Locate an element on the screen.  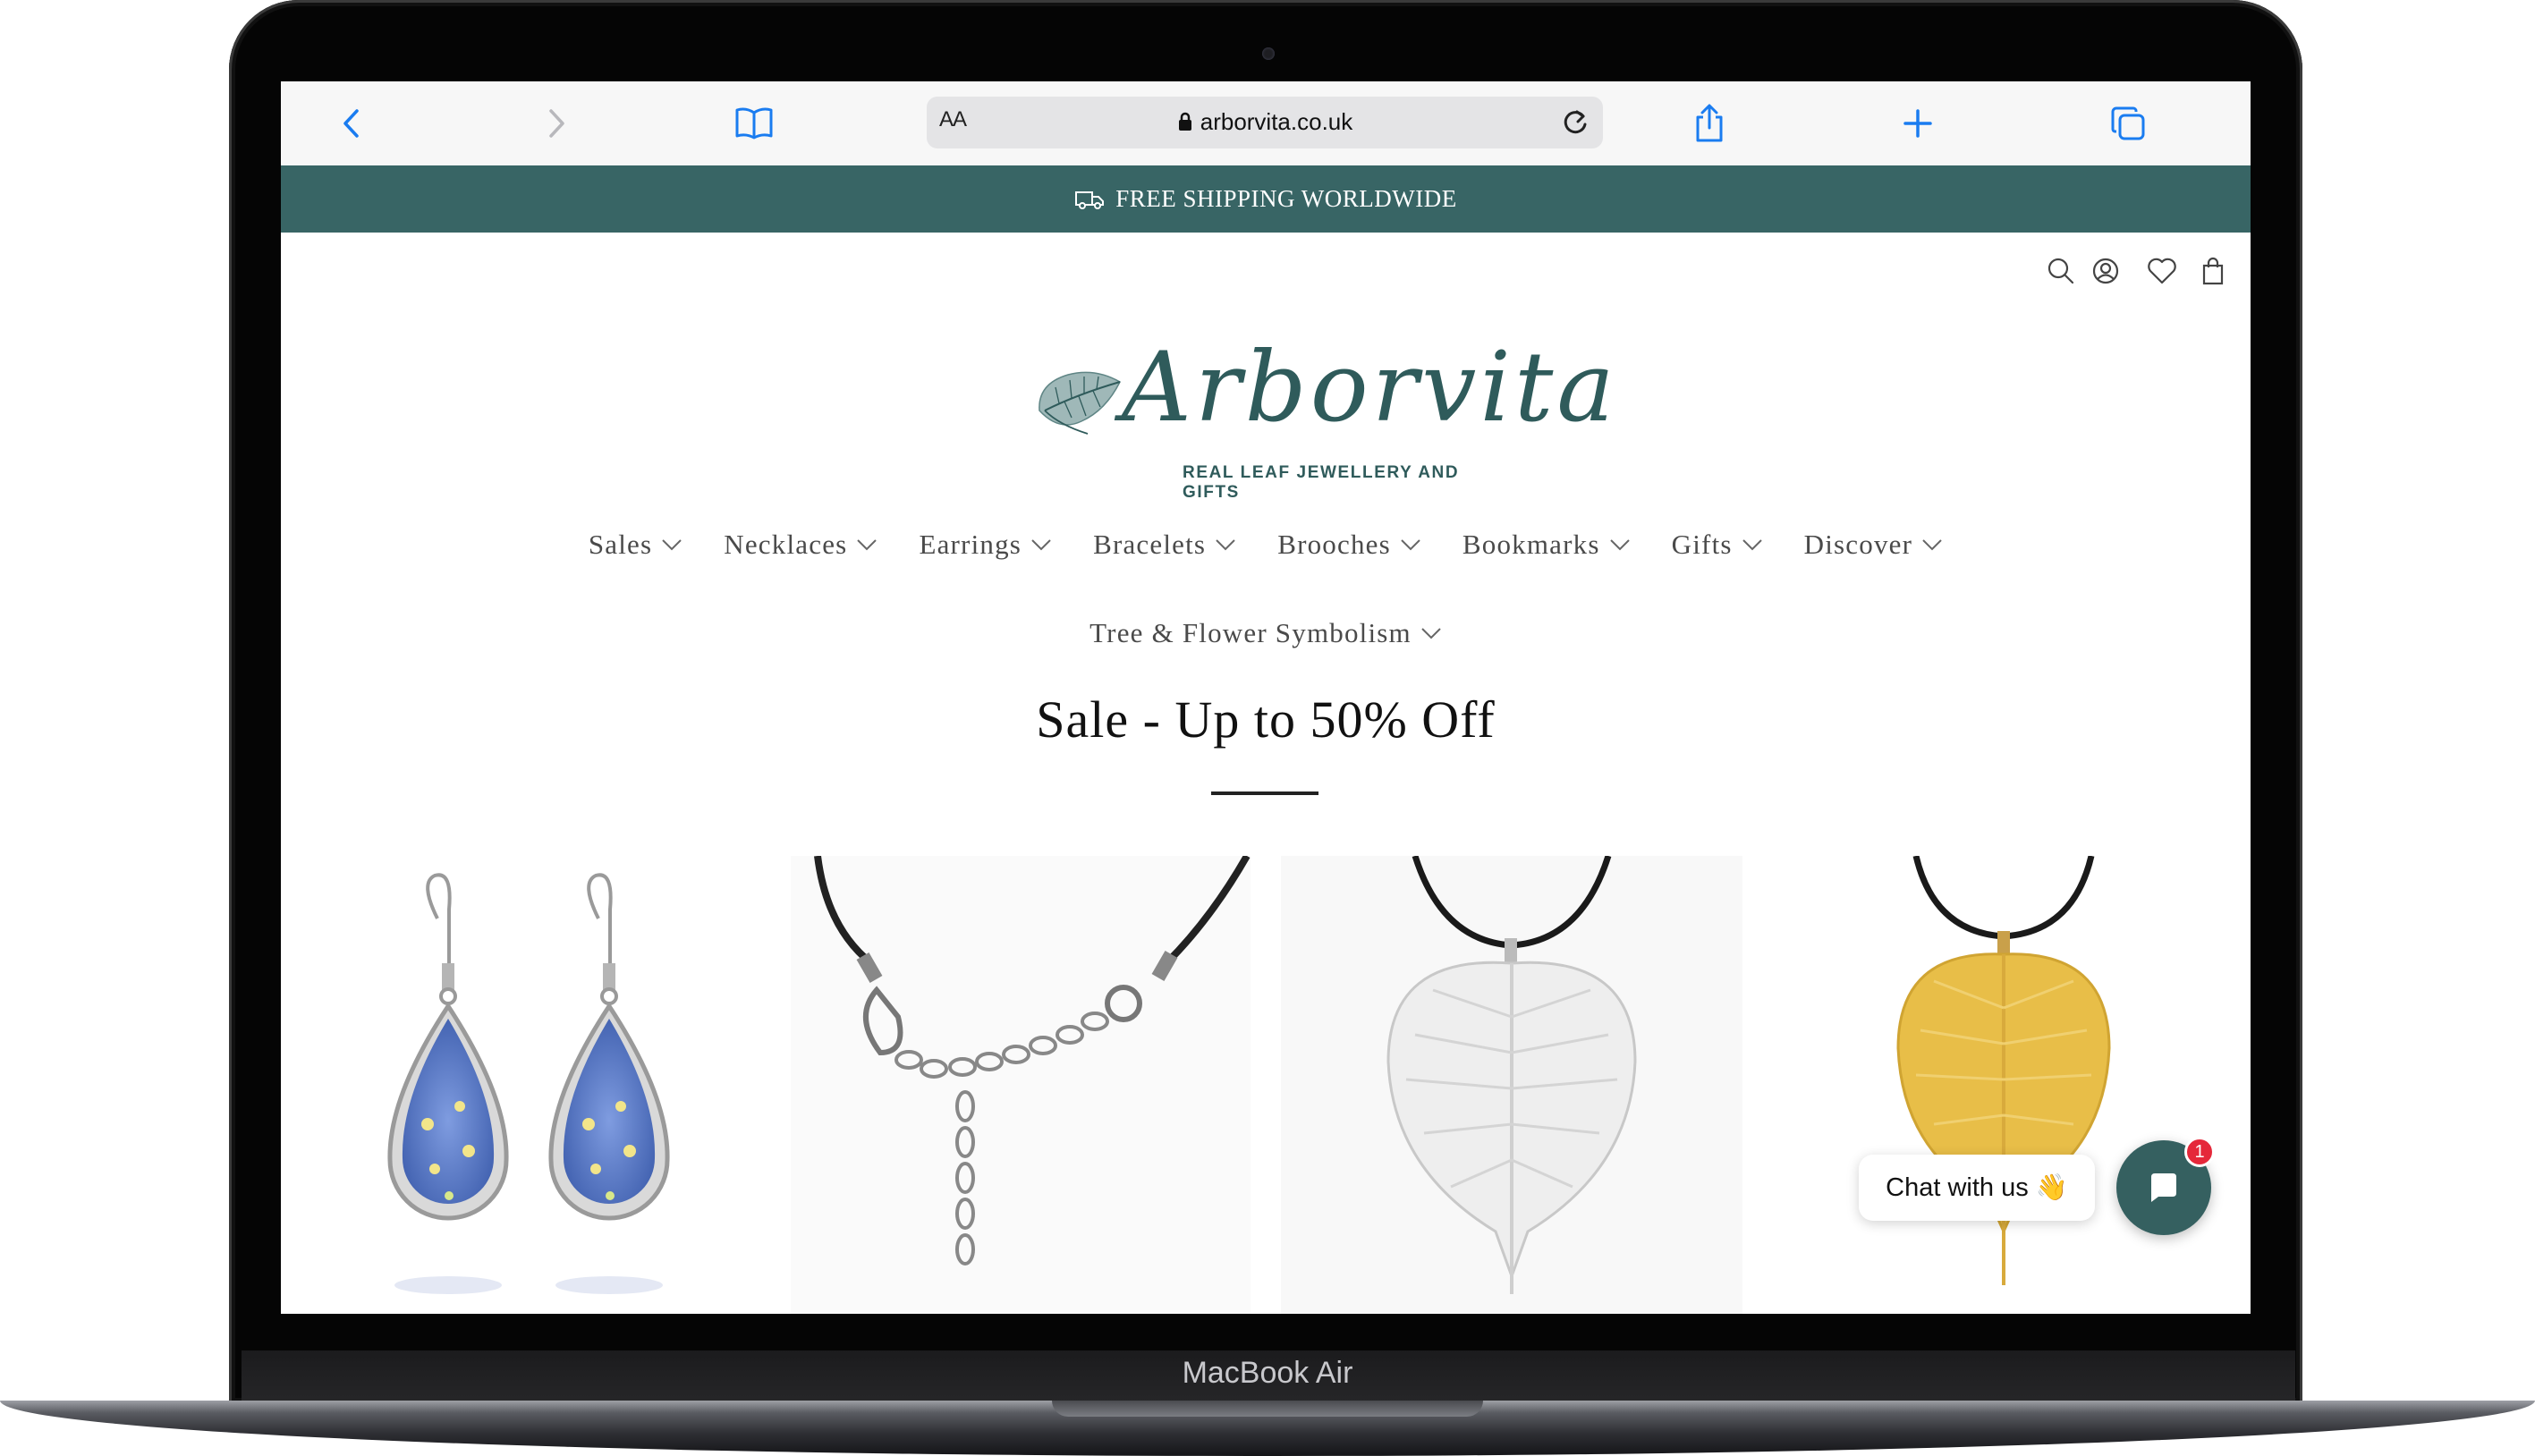
logo-tagline: REAL LEAF JEWELLERY AND GIFTS is located at coordinates (1321, 482).